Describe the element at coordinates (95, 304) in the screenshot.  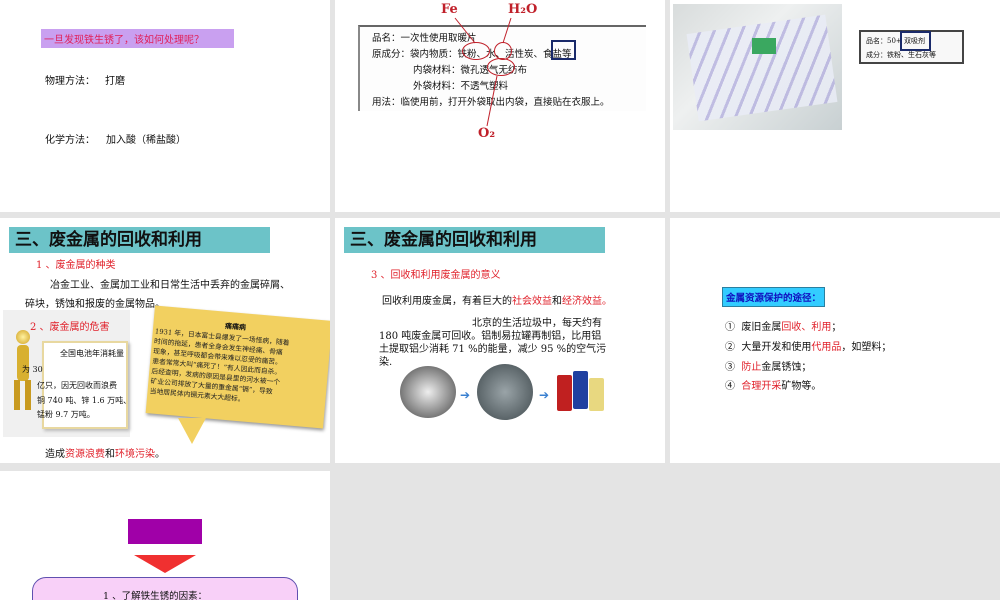
I see `types-text: 碎块，锈蚀和报废的金属物品。` at that location.